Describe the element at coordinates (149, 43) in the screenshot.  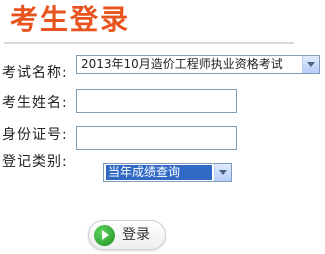
I see `title-divider` at that location.